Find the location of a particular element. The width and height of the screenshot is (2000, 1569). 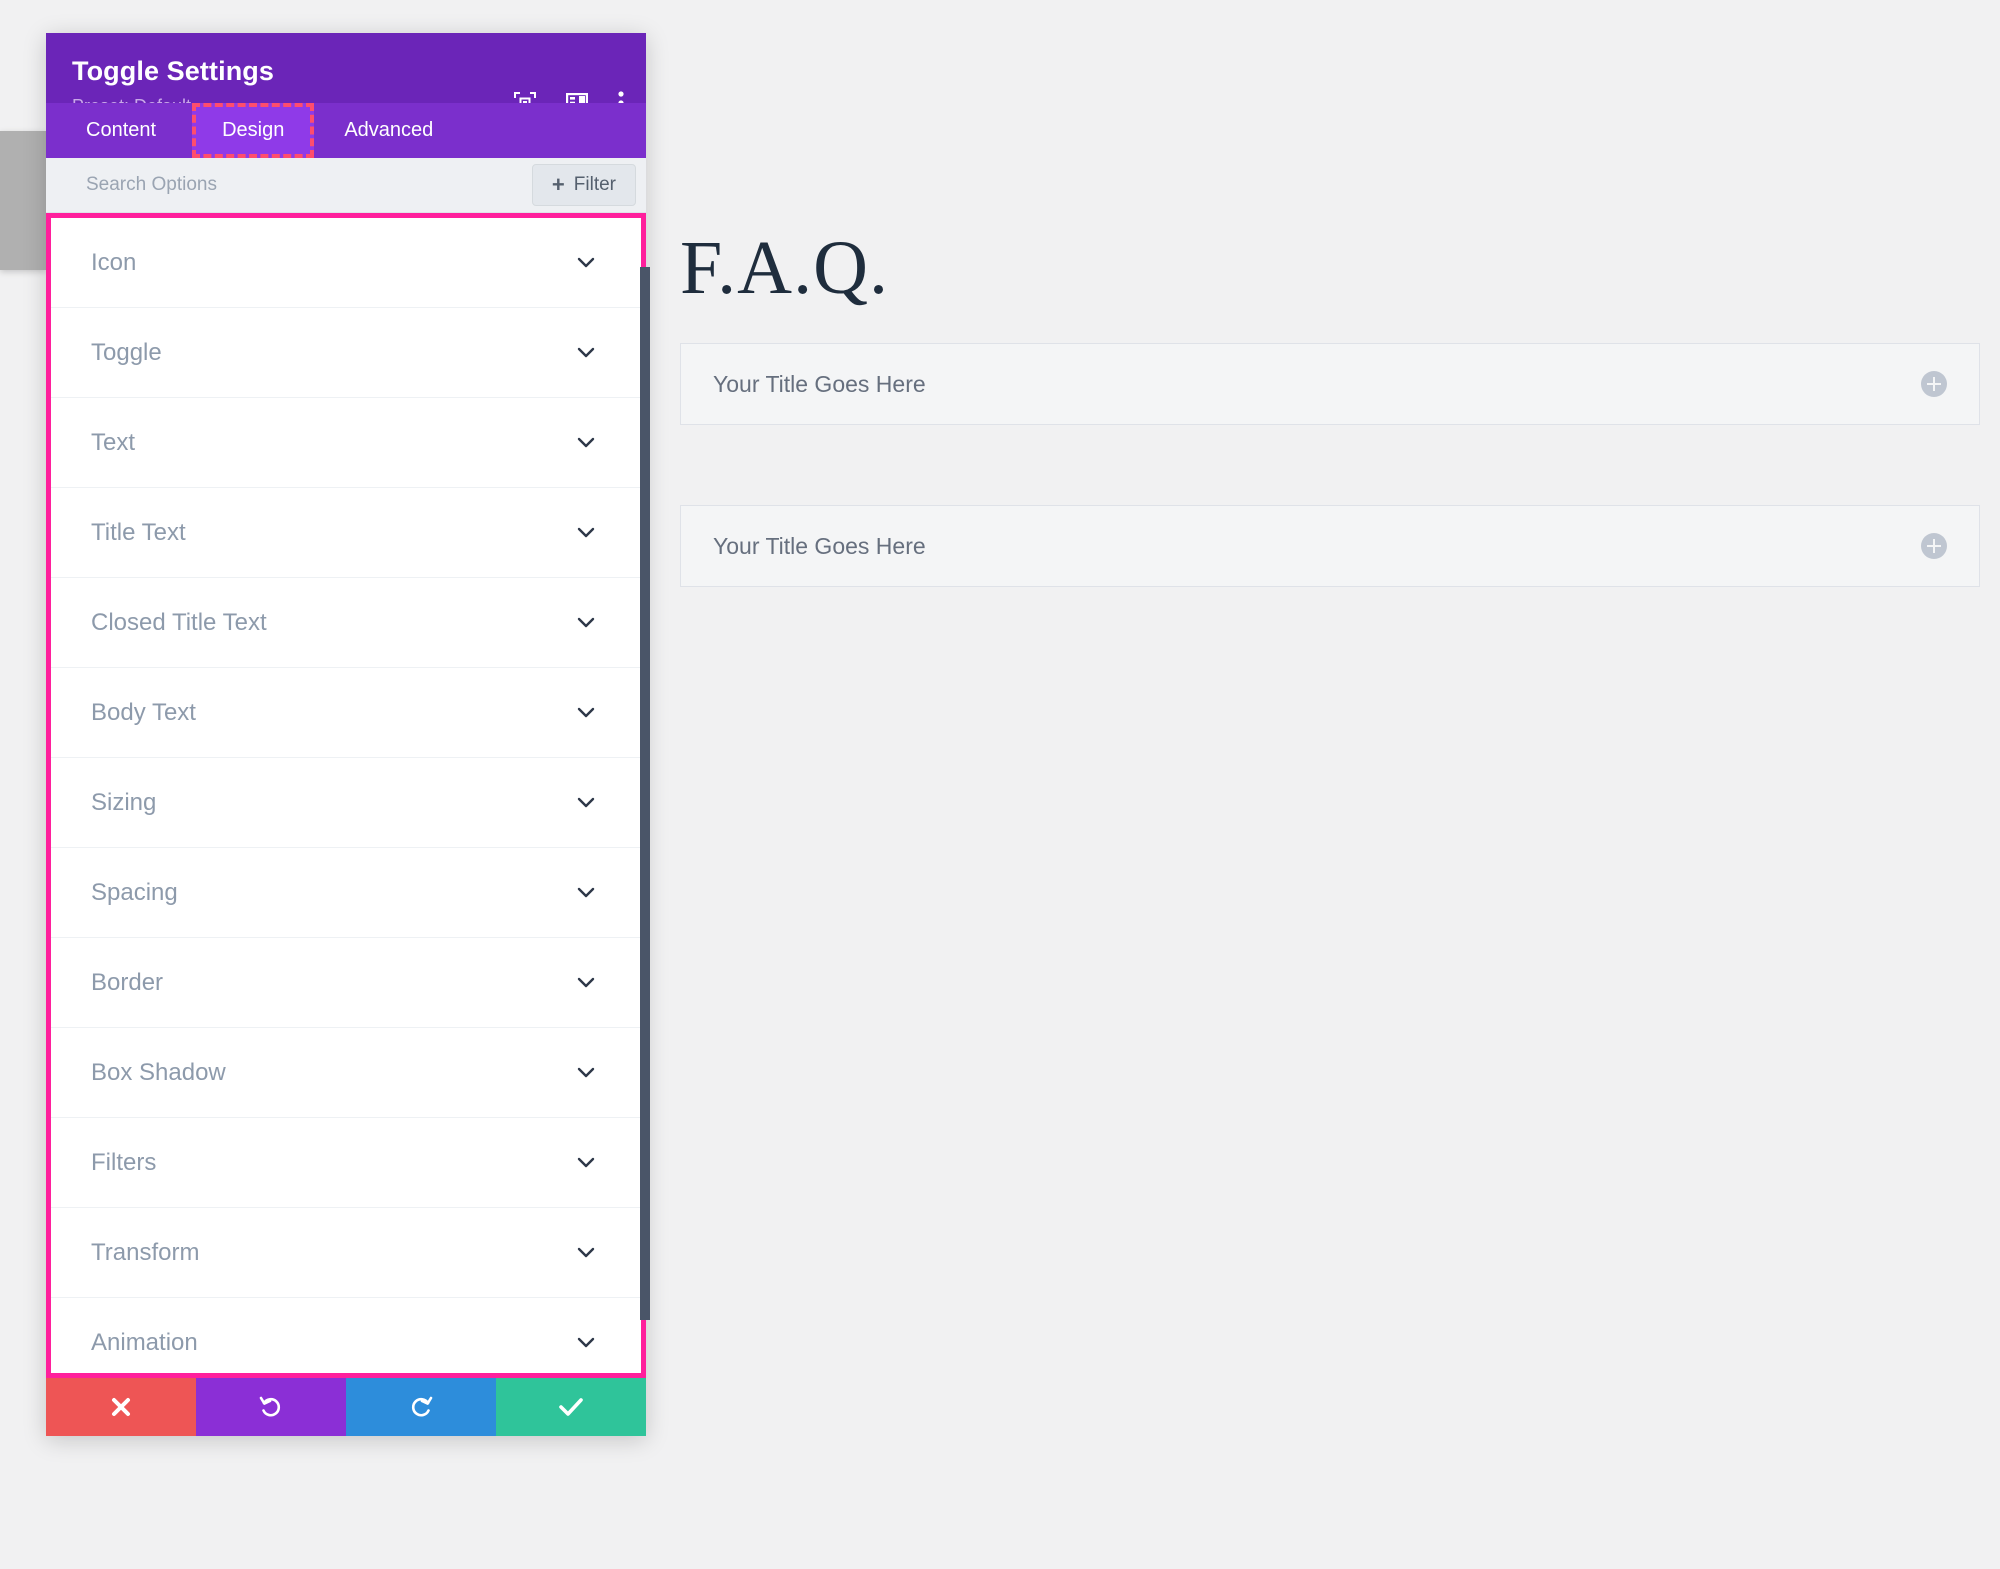

undo-button is located at coordinates (271, 1407).